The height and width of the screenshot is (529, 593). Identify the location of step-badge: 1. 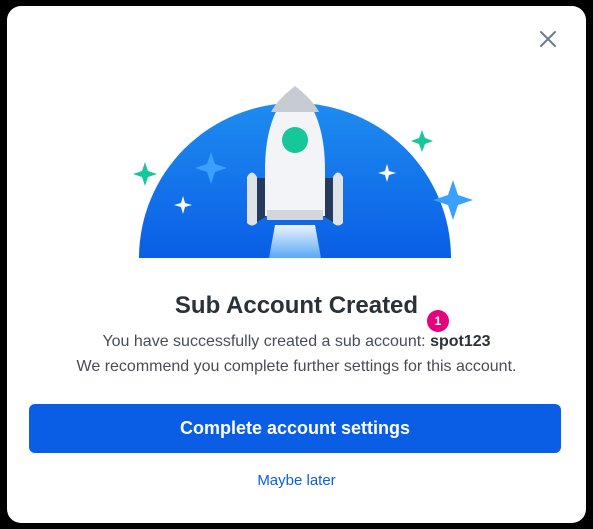
(438, 321).